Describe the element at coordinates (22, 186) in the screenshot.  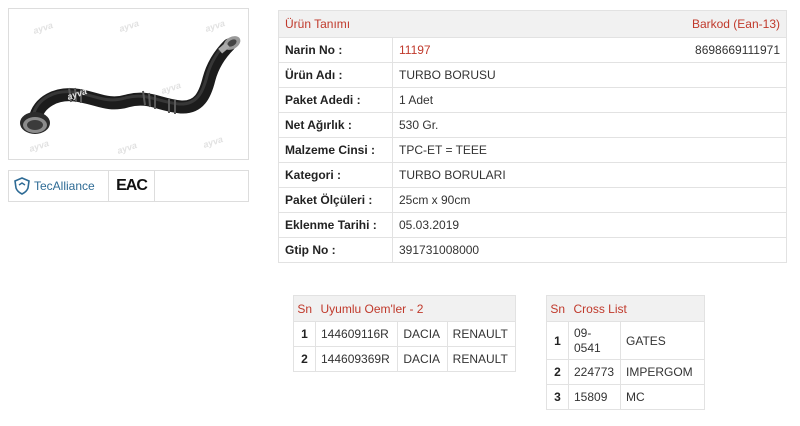
I see `shield-icon` at that location.